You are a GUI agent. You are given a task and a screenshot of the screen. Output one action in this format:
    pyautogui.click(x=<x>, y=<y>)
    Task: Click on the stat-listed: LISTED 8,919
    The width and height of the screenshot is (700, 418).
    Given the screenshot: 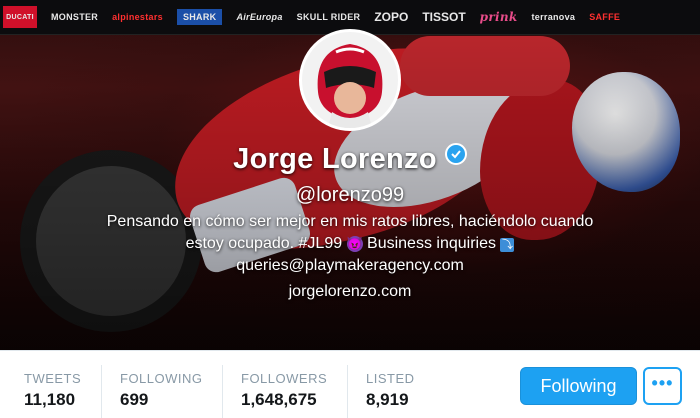 What is the action you would take?
    pyautogui.click(x=390, y=390)
    